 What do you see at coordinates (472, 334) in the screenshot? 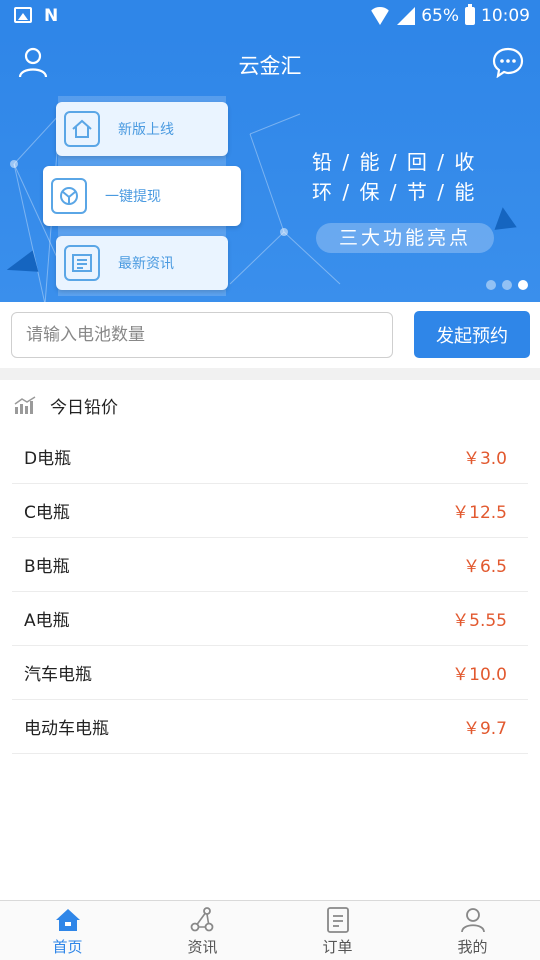
I see `reserve-button: 发起预约` at bounding box center [472, 334].